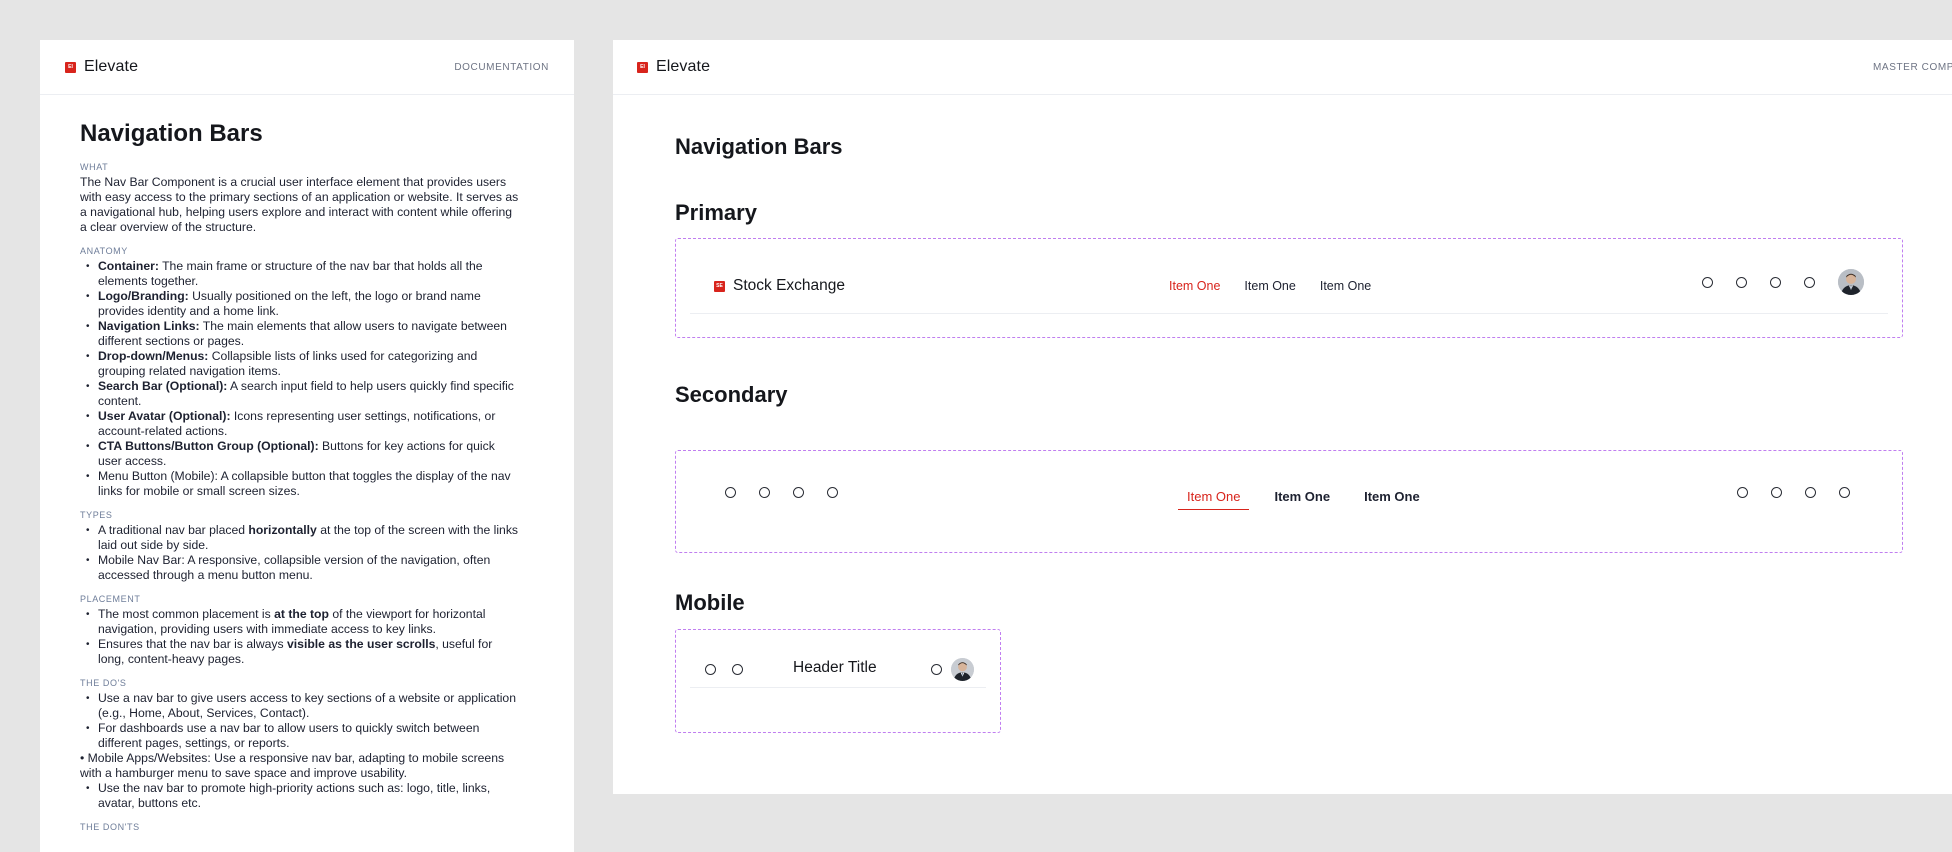 The width and height of the screenshot is (1952, 852). Describe the element at coordinates (835, 667) in the screenshot. I see `mobile-header-title: Header Title` at that location.